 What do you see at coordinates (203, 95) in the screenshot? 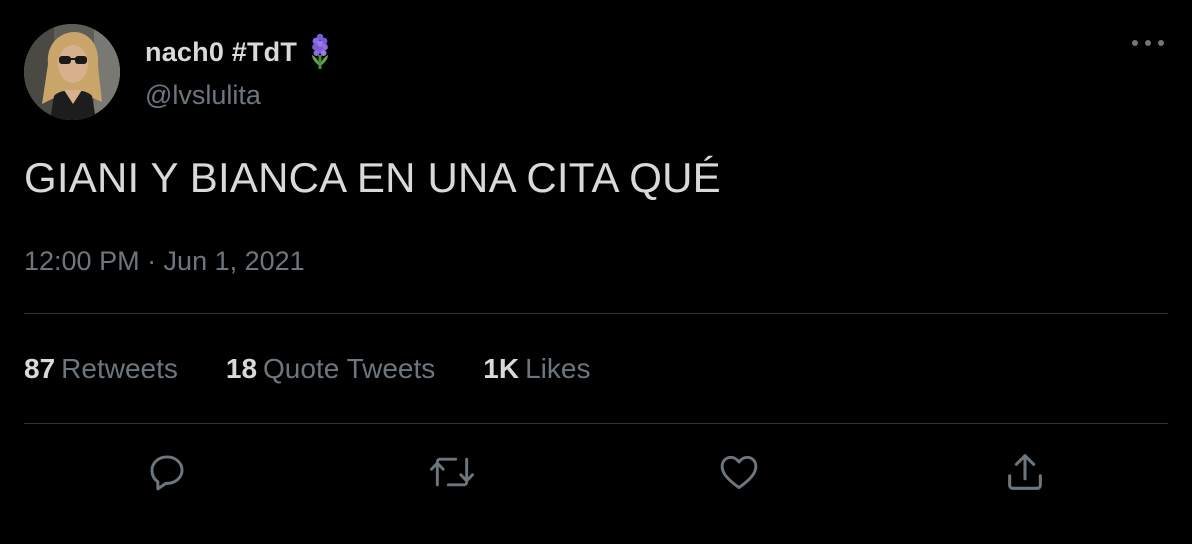
I see `author-handle: @lvslulita` at bounding box center [203, 95].